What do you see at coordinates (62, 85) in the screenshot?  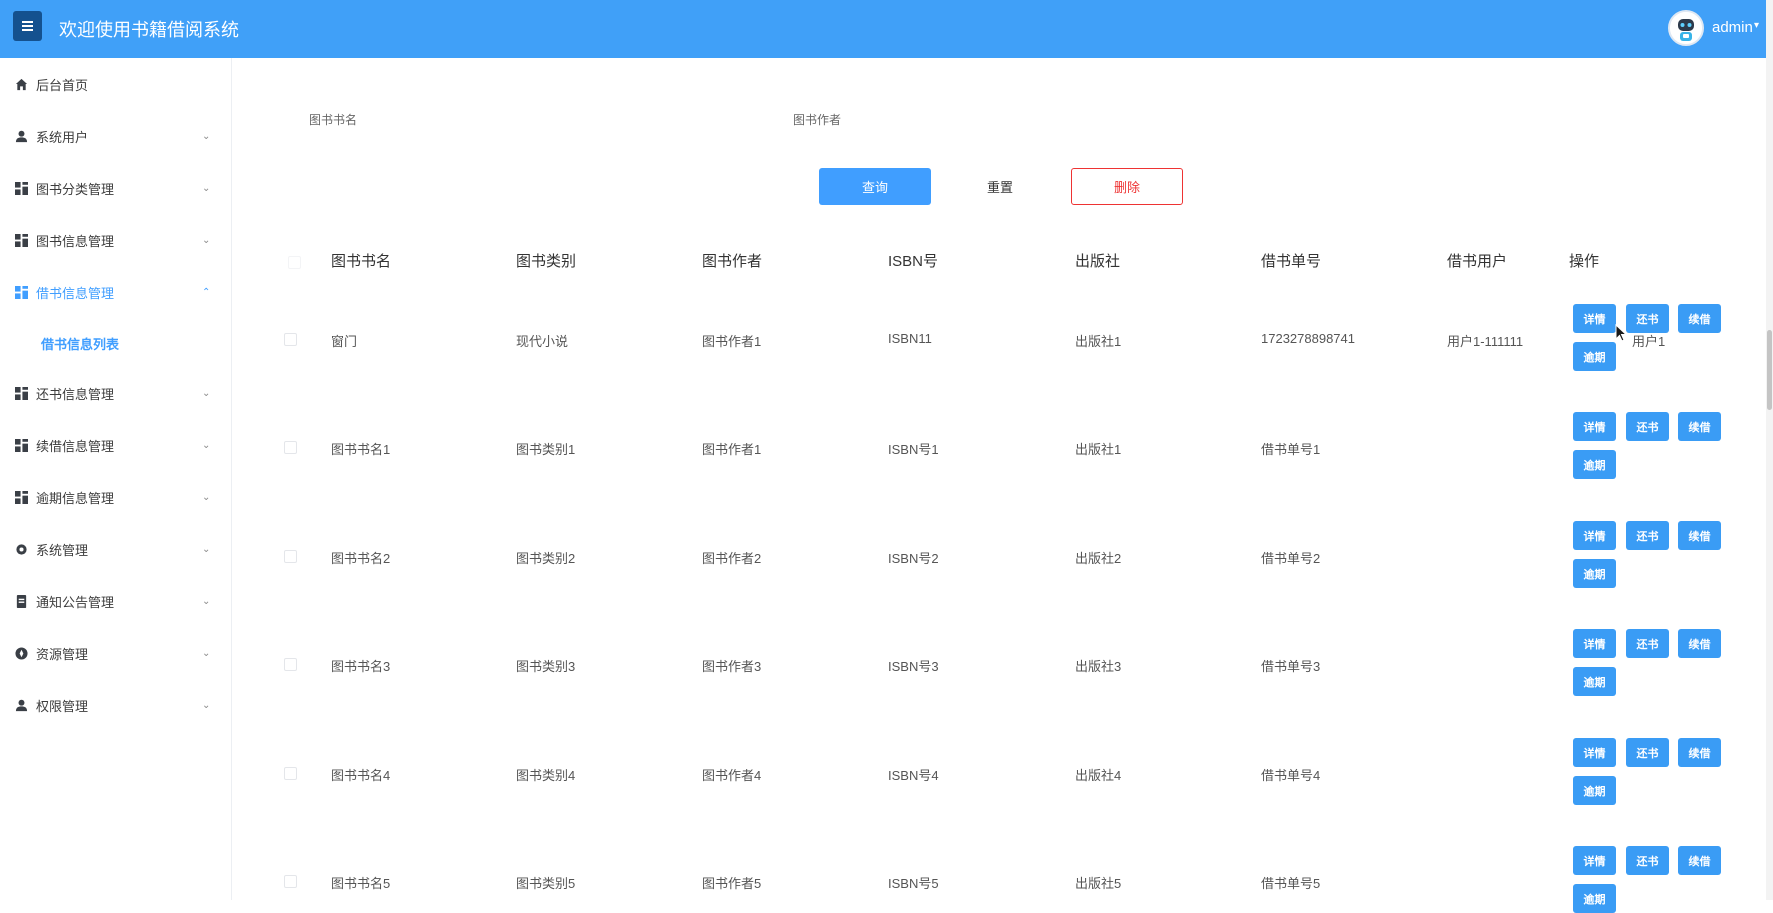 I see `sidebar-item-label: 后台首页` at bounding box center [62, 85].